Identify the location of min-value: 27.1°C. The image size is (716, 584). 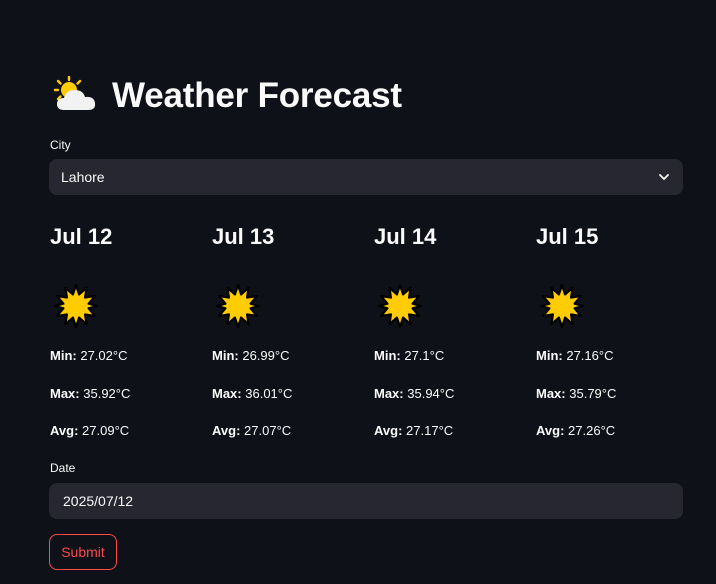
(424, 355).